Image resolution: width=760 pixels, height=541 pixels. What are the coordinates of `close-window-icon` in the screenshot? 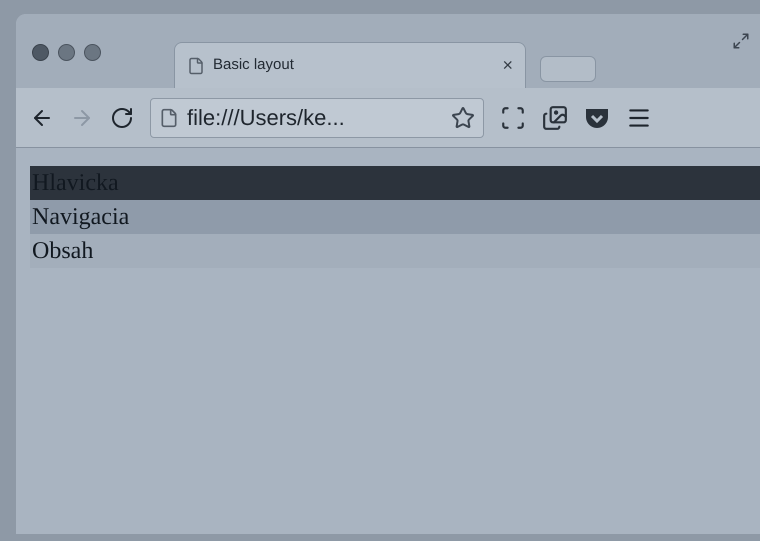 It's located at (40, 52).